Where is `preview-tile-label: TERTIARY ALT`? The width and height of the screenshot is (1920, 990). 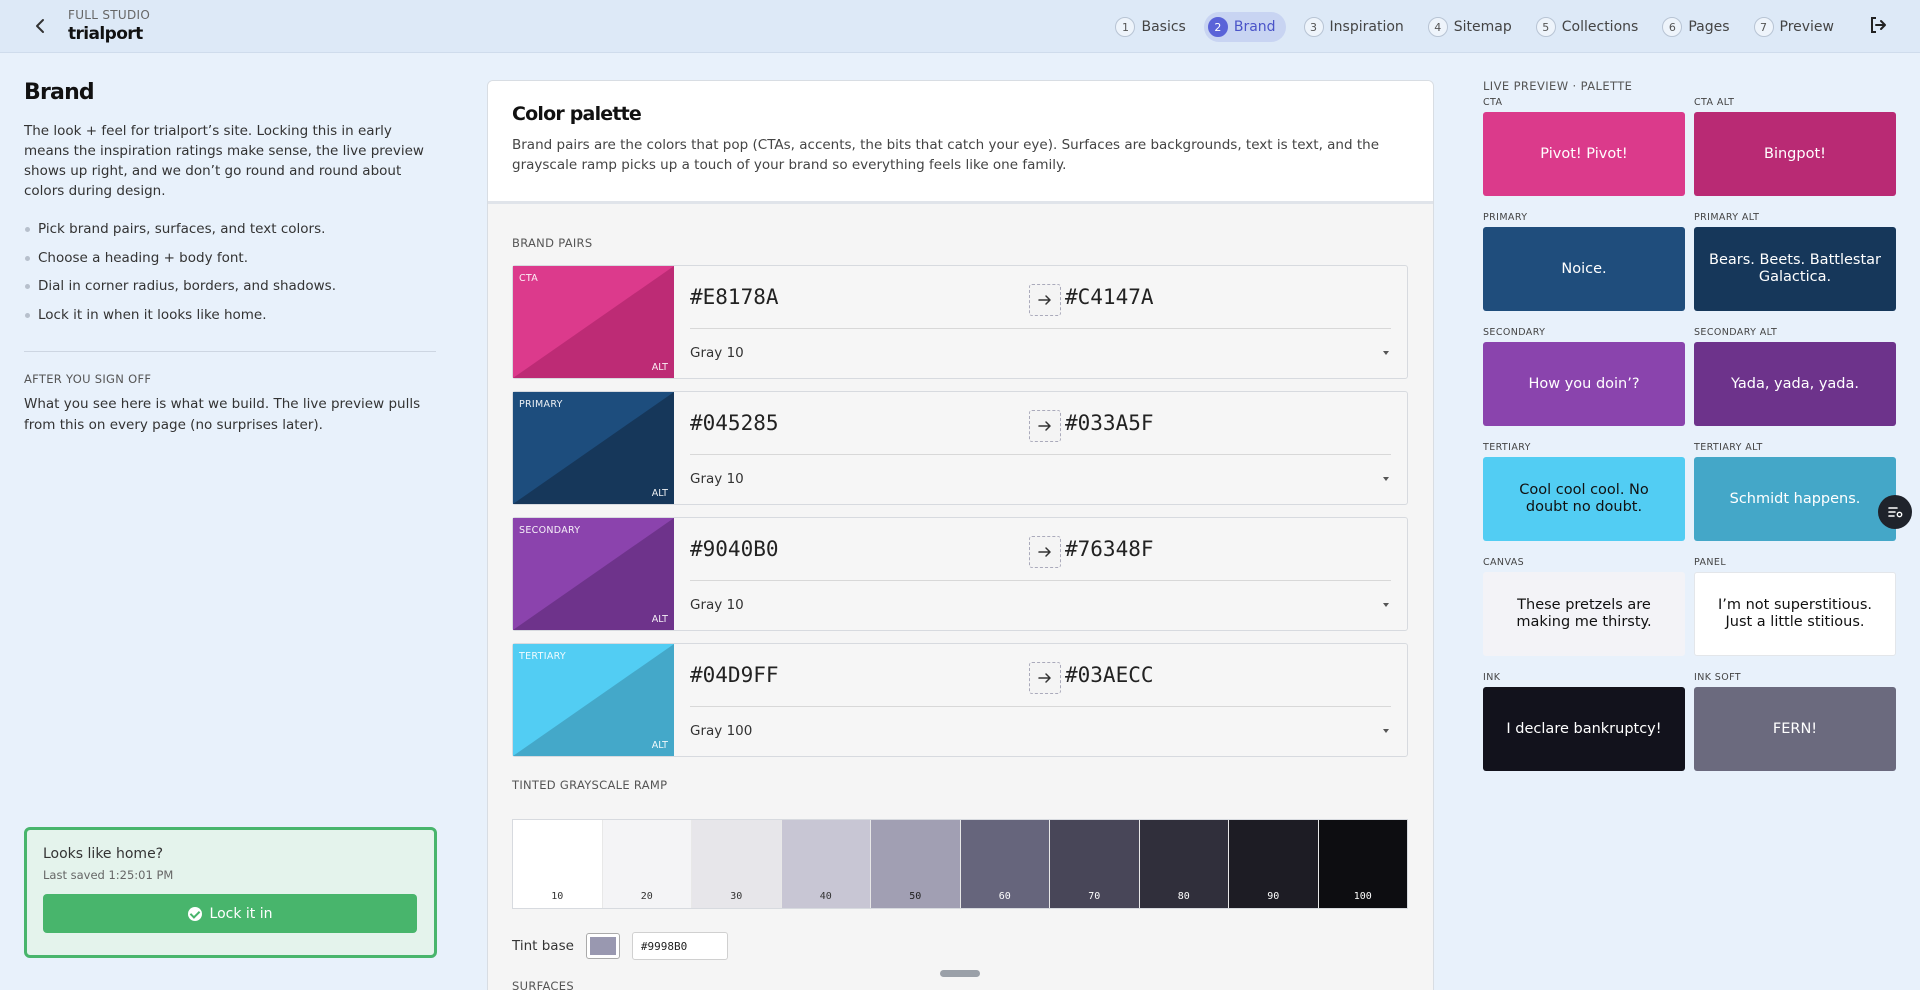
preview-tile-label: TERTIARY ALT is located at coordinates (1728, 447).